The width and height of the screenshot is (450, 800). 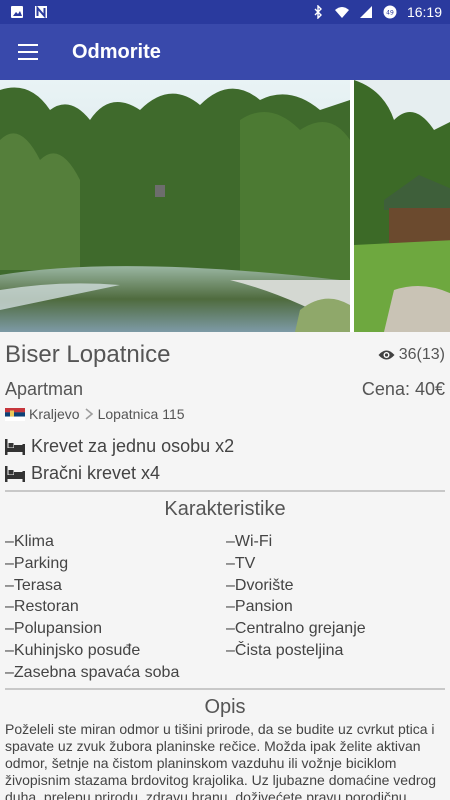 I want to click on app-bar: Odmorite, so click(x=225, y=52).